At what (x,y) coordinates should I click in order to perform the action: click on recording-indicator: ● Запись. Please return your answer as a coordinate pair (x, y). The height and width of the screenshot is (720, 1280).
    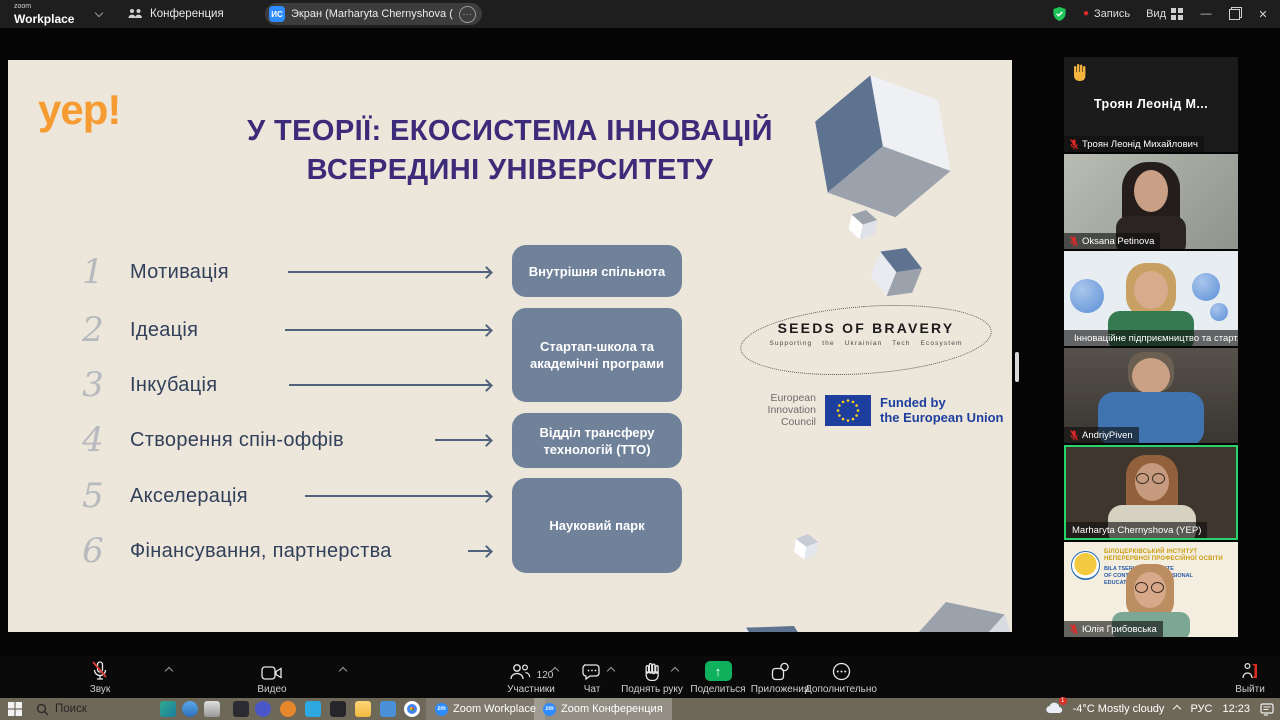
    Looking at the image, I should click on (1106, 14).